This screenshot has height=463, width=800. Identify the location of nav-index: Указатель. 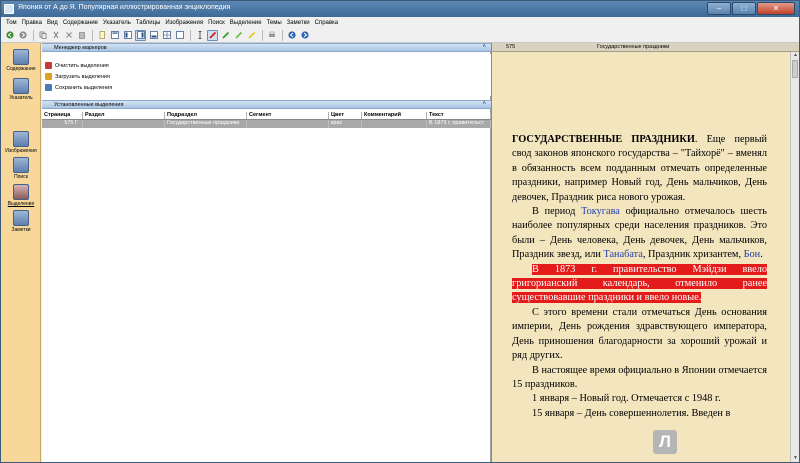
(21, 89).